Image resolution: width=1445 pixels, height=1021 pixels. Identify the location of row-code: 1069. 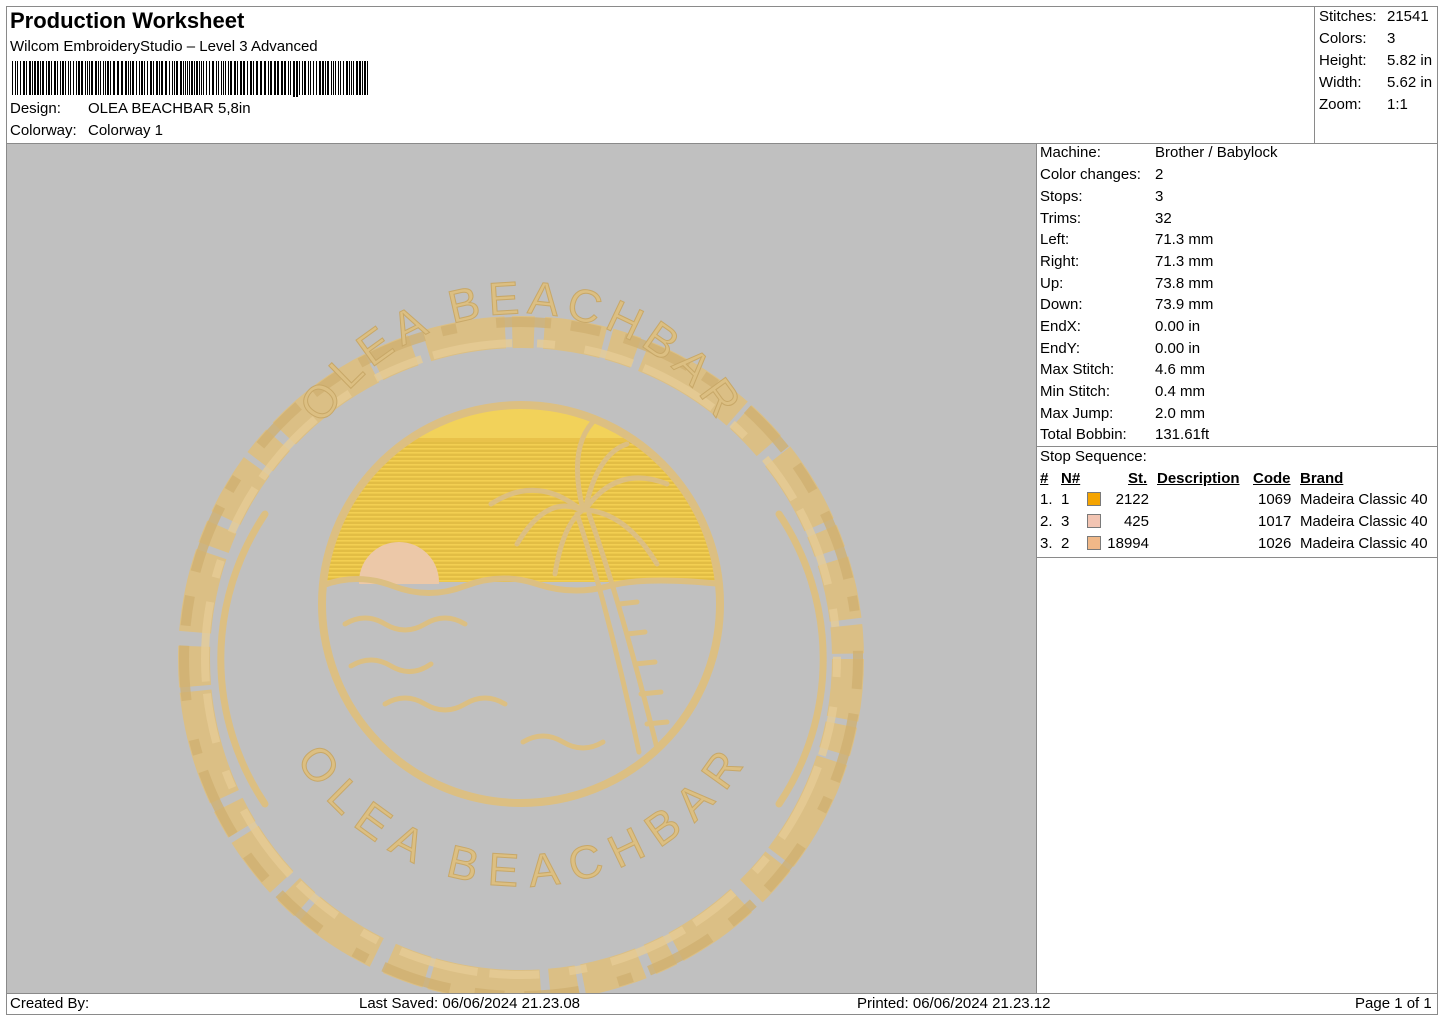
(1275, 499).